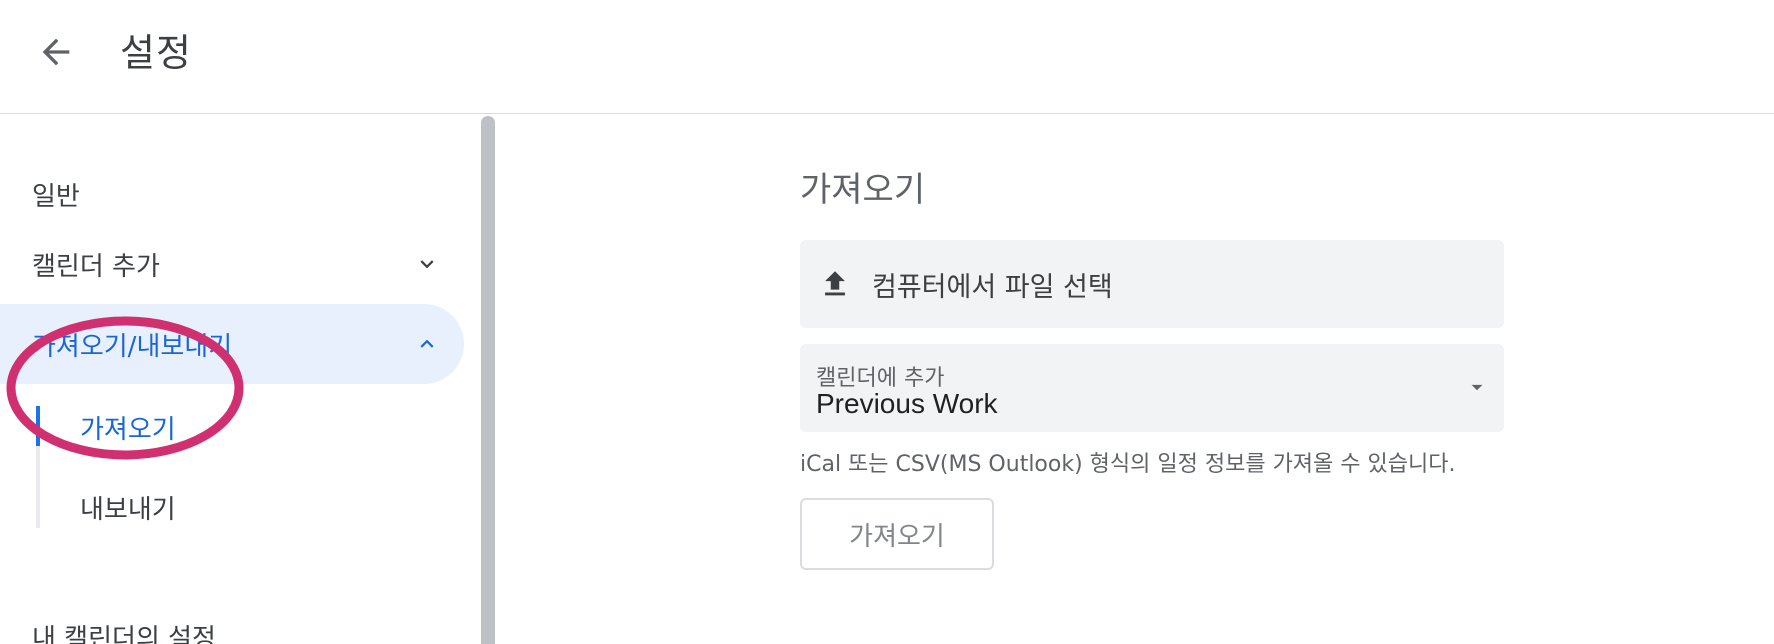 The height and width of the screenshot is (644, 1774). I want to click on section-title: 가져오기, so click(863, 190).